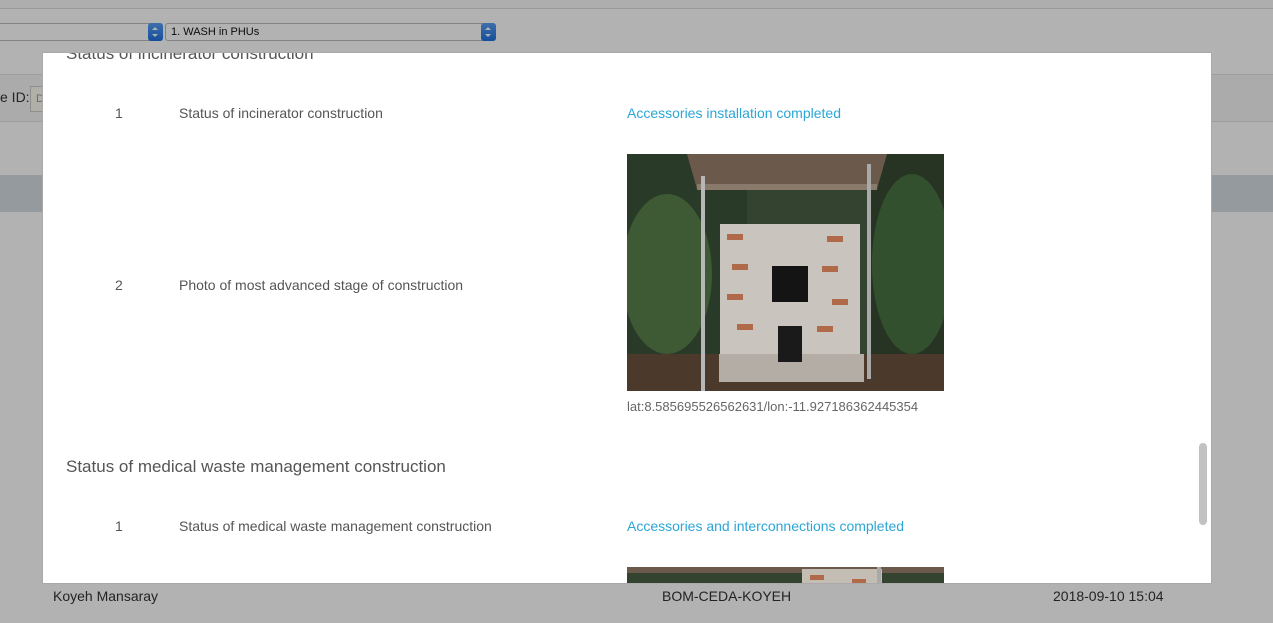 Image resolution: width=1273 pixels, height=623 pixels. Describe the element at coordinates (734, 113) in the screenshot. I see `answer-value: Accessories installation completed` at that location.